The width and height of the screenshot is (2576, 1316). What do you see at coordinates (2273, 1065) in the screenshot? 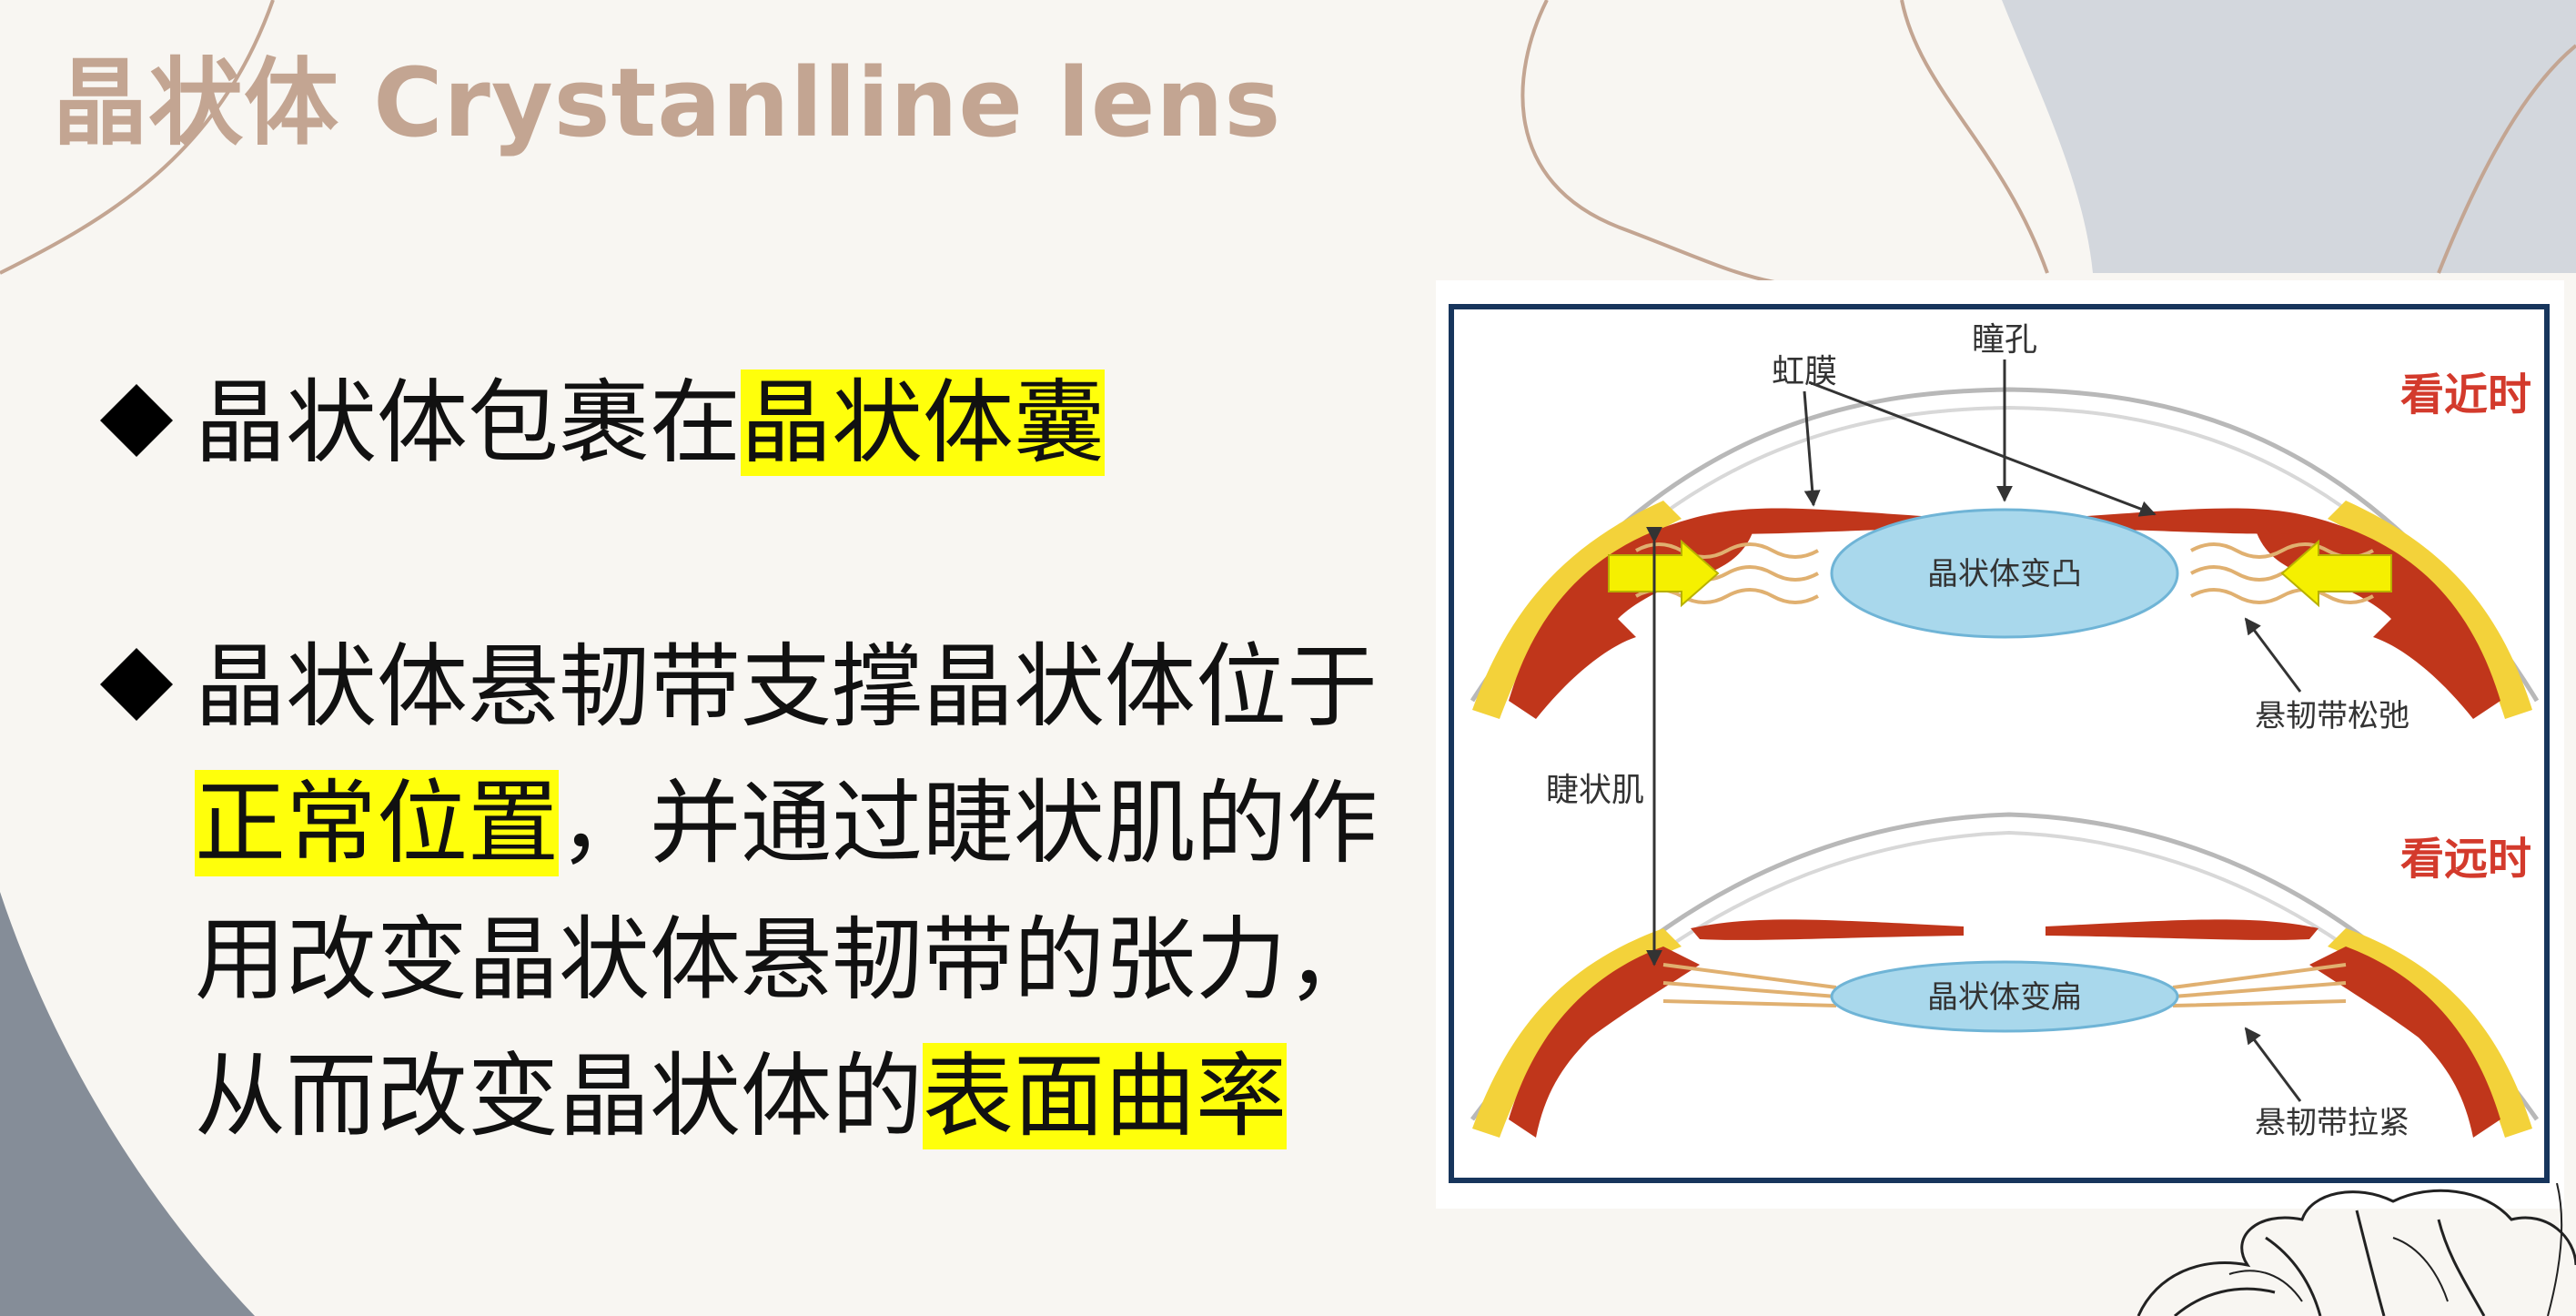
I see `pointer-zonule-tight` at bounding box center [2273, 1065].